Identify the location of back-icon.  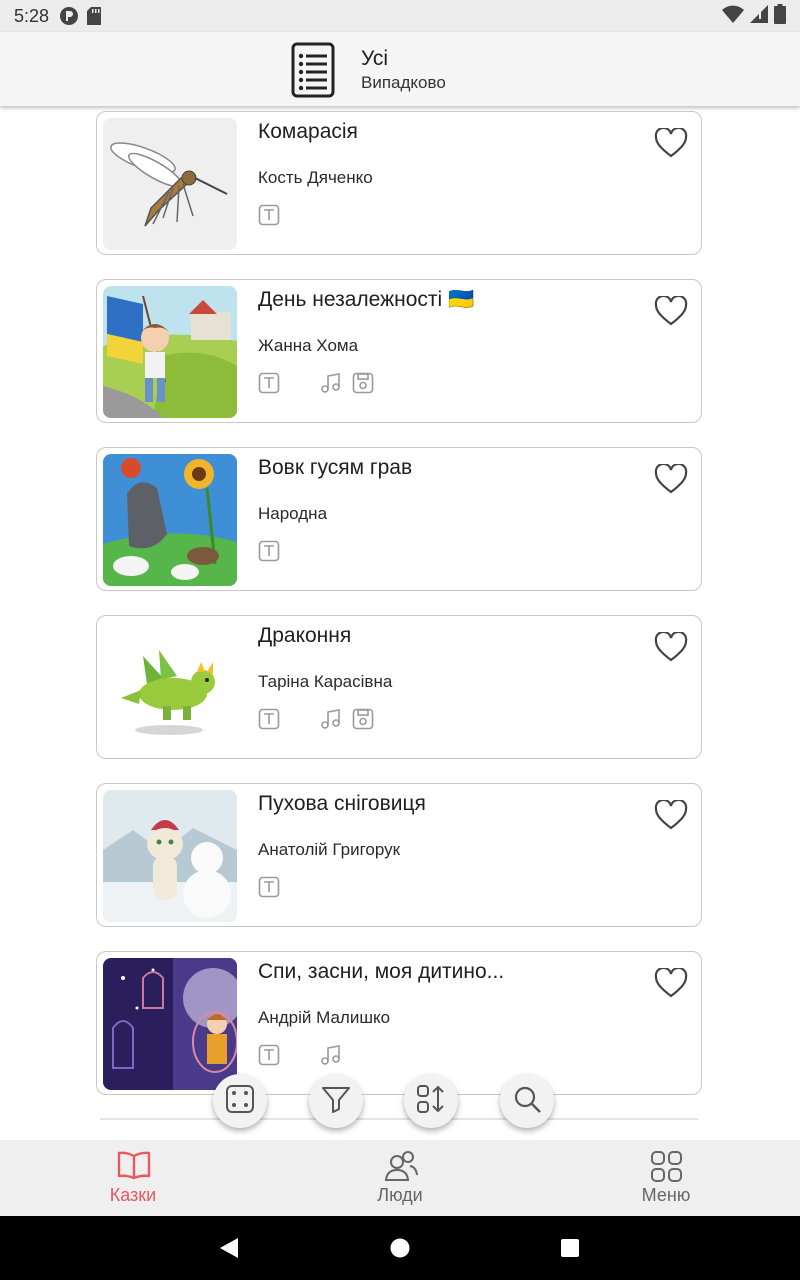
(229, 1250).